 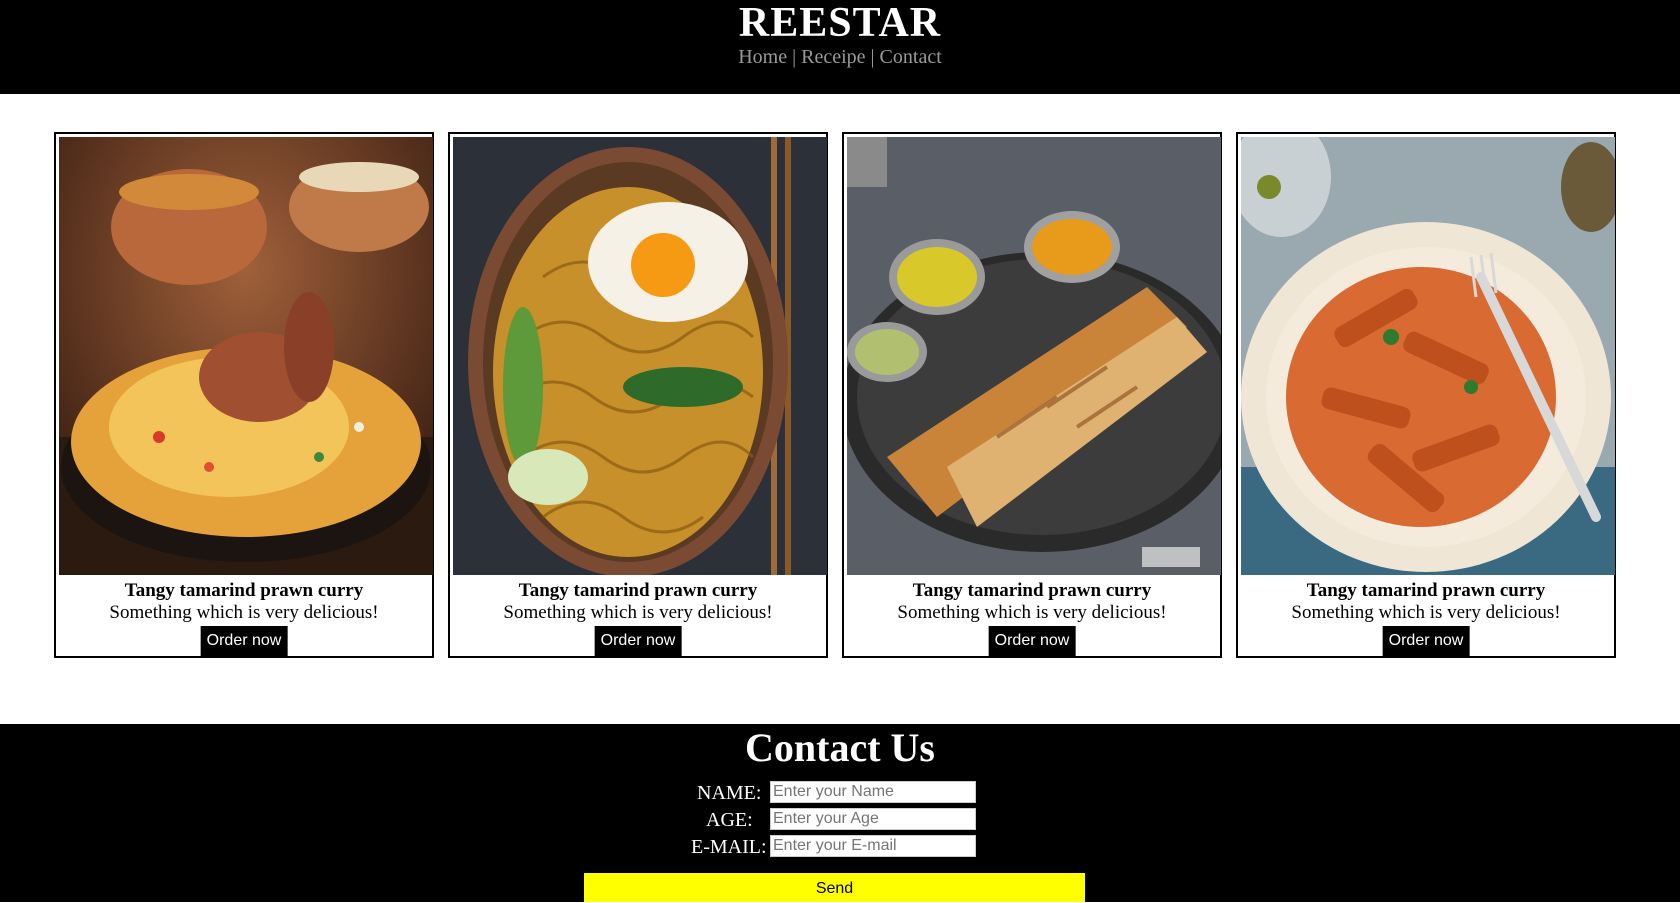 I want to click on age-field, so click(x=873, y=819).